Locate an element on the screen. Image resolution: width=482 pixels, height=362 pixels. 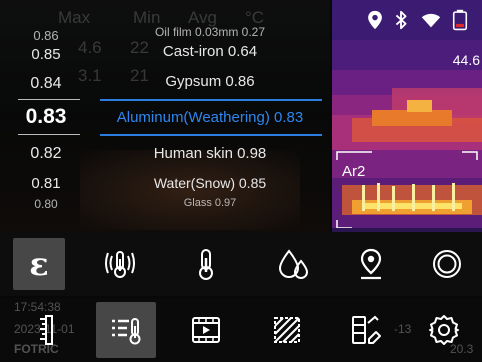
thermometer-icon is located at coordinates (206, 264).